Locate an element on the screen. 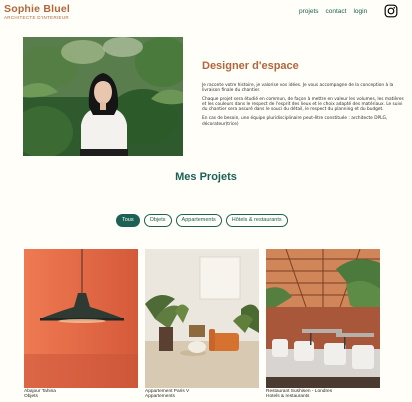 The width and height of the screenshot is (412, 402). instagram-icon is located at coordinates (391, 11).